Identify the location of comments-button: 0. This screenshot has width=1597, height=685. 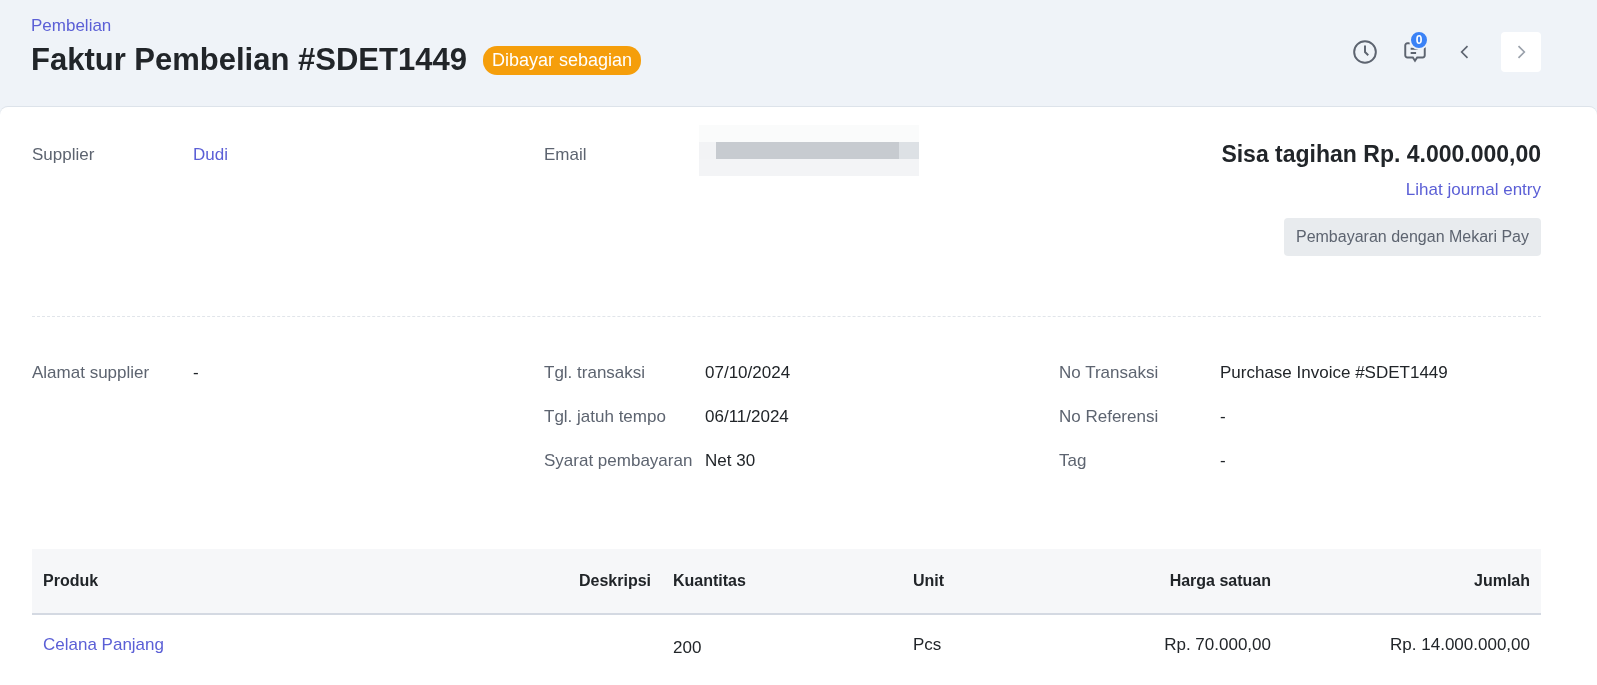
(1415, 52).